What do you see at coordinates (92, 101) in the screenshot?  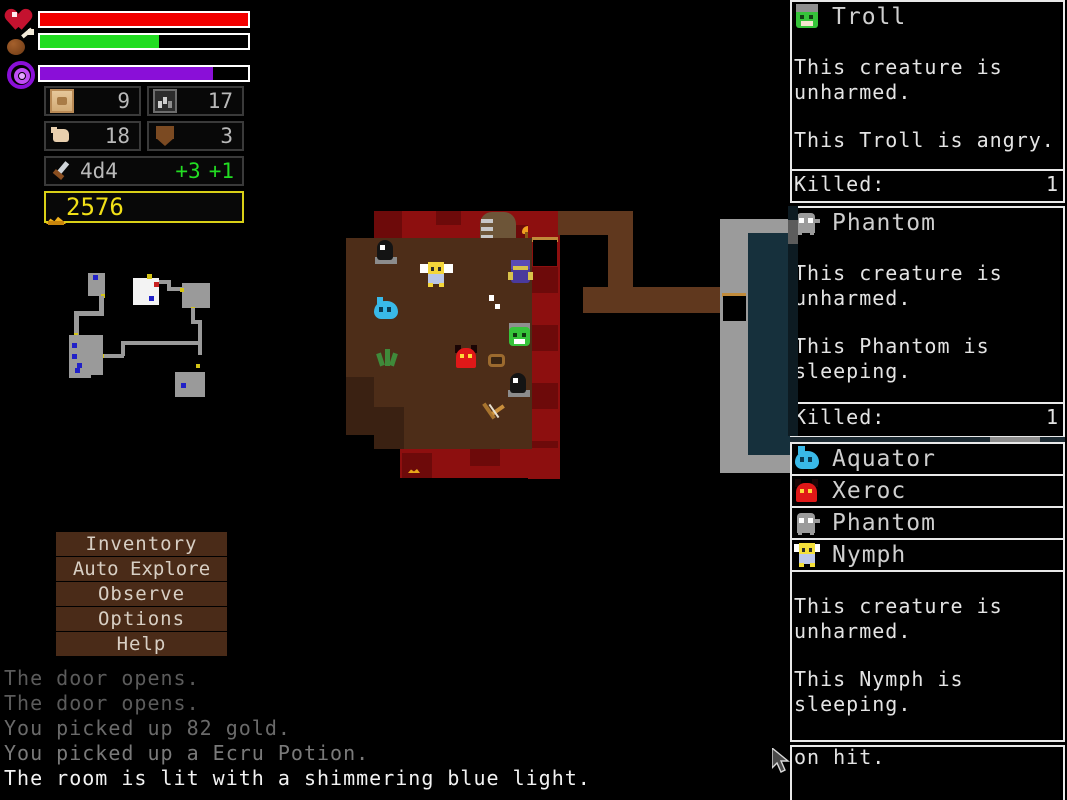 I see `stat-armor: 9` at bounding box center [92, 101].